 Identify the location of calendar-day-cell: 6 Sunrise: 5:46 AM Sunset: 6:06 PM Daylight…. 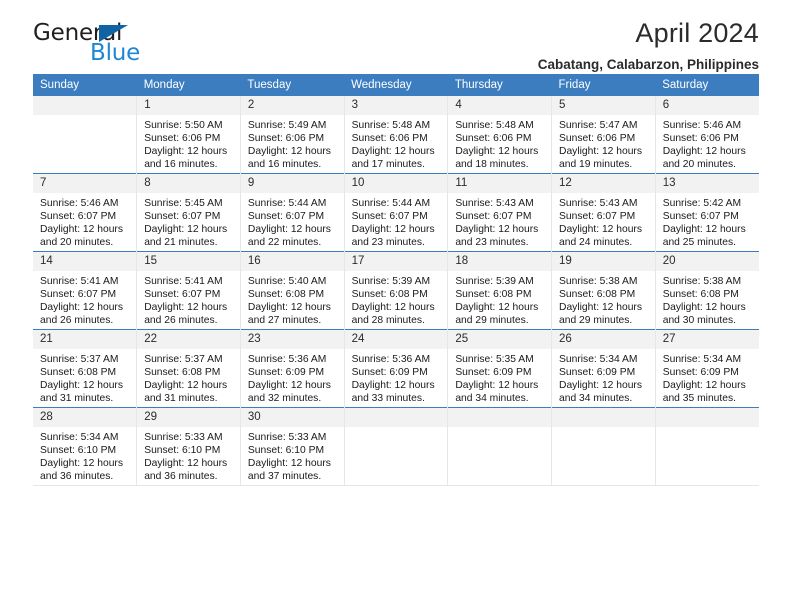
(706, 135).